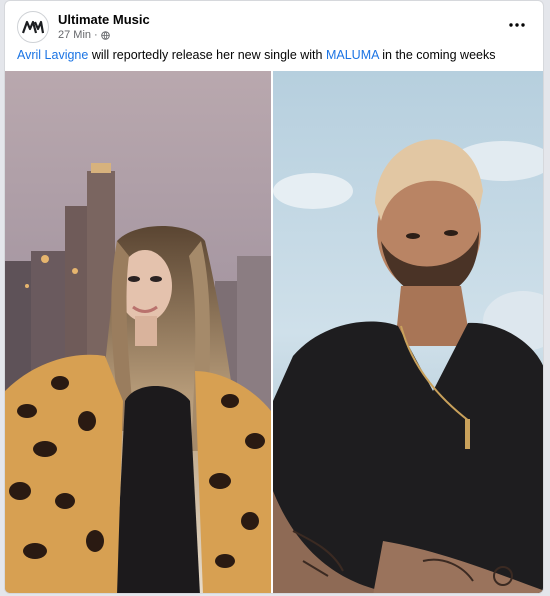  I want to click on tag-link-maluma: MALUMA, so click(352, 55).